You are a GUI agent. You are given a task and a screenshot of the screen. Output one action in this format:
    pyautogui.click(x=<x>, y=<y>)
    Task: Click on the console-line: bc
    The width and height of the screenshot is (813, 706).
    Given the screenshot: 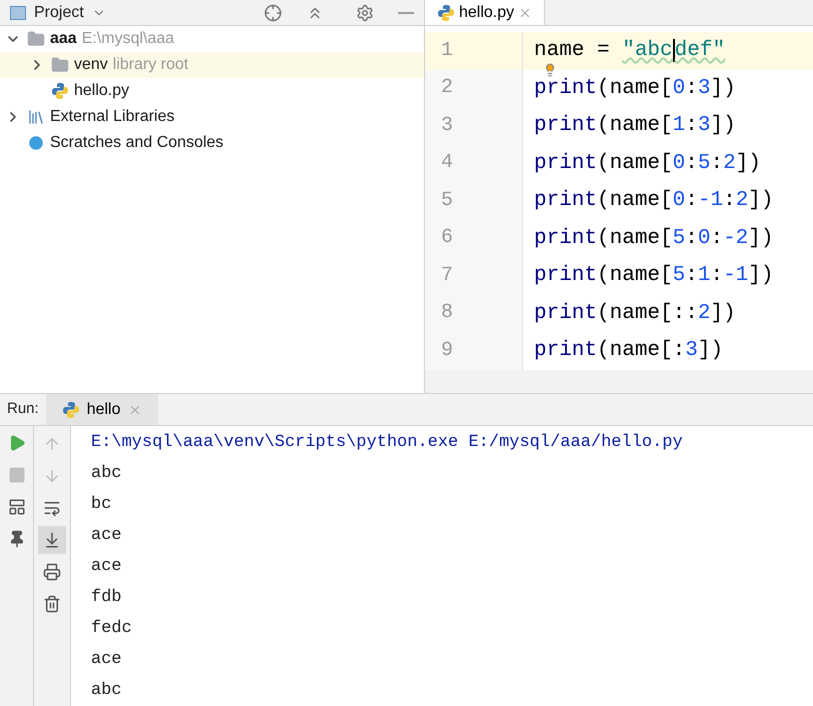 What is the action you would take?
    pyautogui.click(x=101, y=505)
    